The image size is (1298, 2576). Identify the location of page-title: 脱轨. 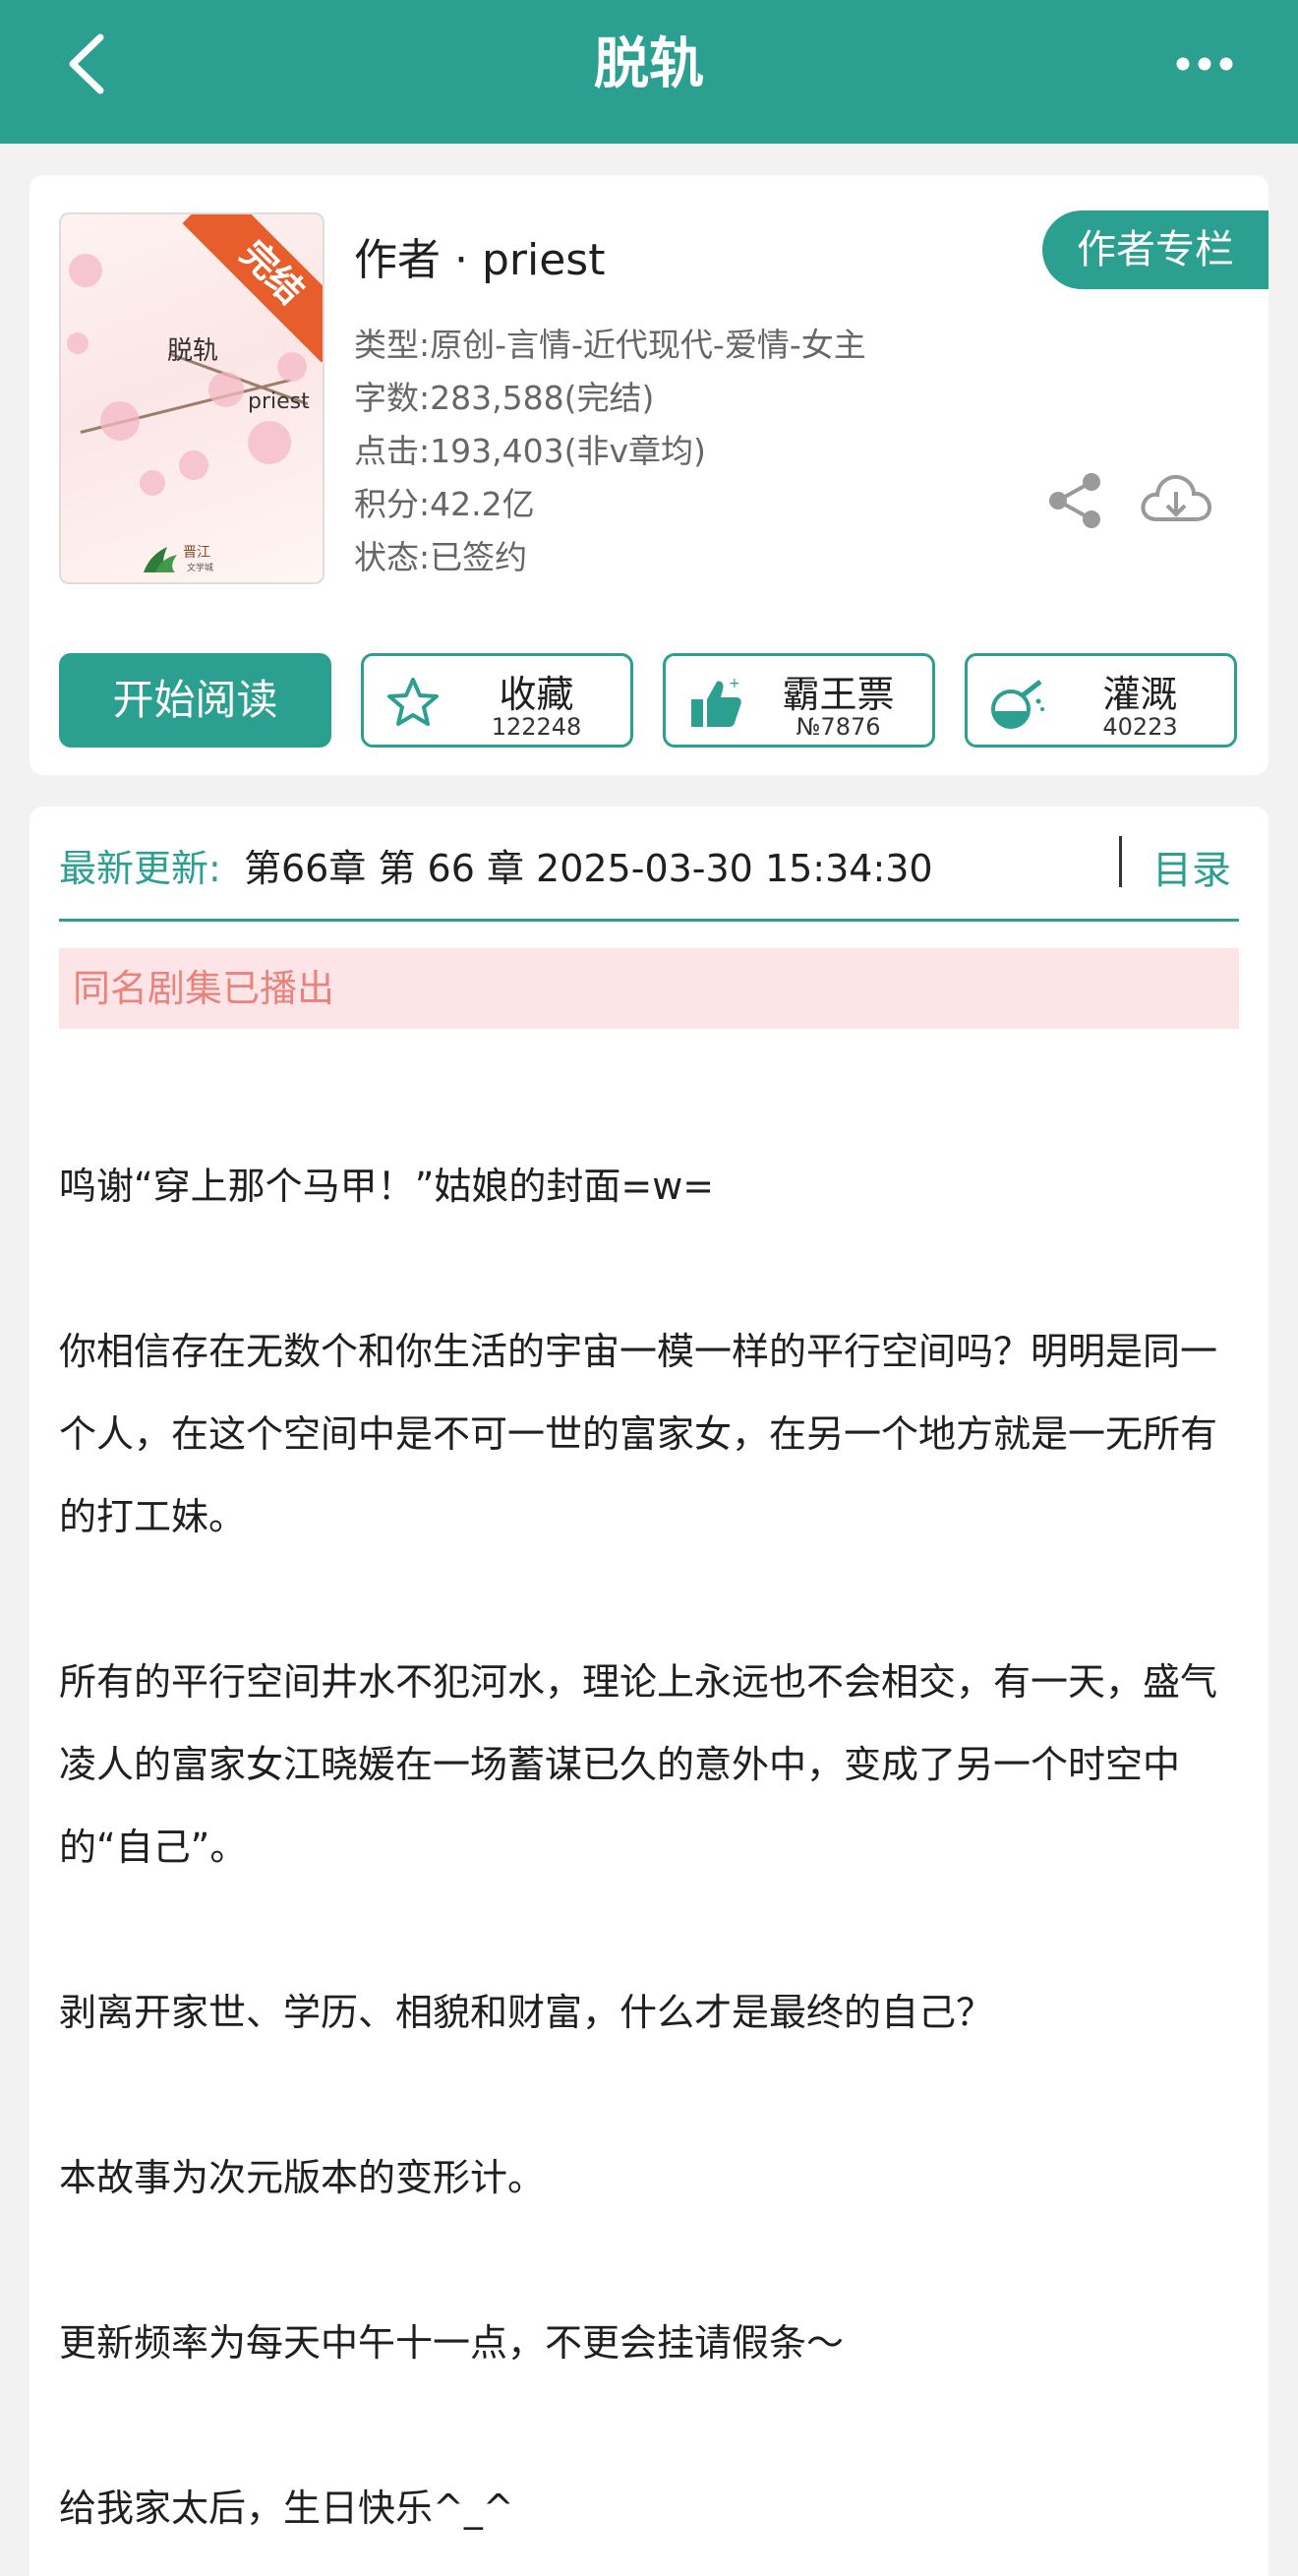
(649, 64).